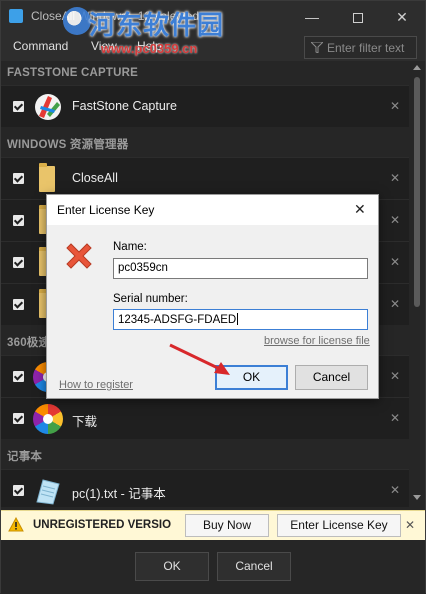 The width and height of the screenshot is (426, 594). Describe the element at coordinates (48, 419) in the screenshot. I see `pinwheel-icon` at that location.